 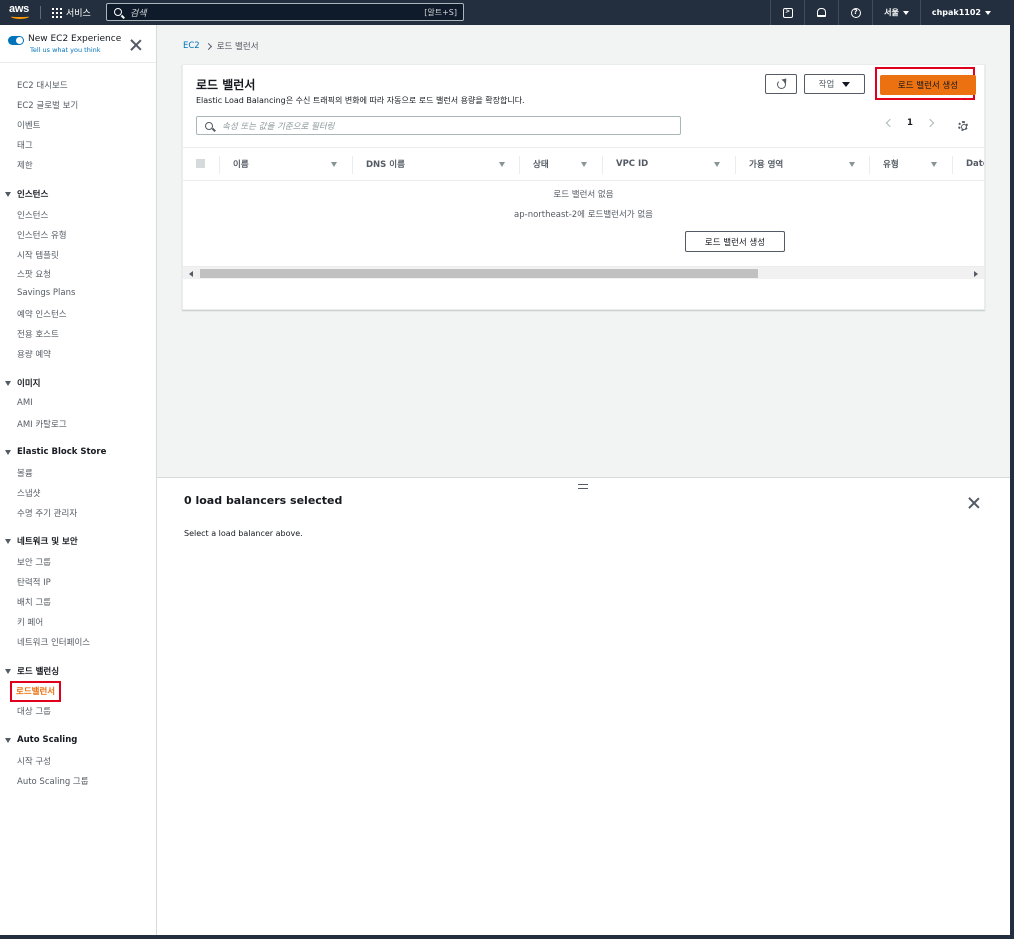 What do you see at coordinates (32, 671) in the screenshot?
I see `sidebar-section-load-balancing: 로드 밸런싱` at bounding box center [32, 671].